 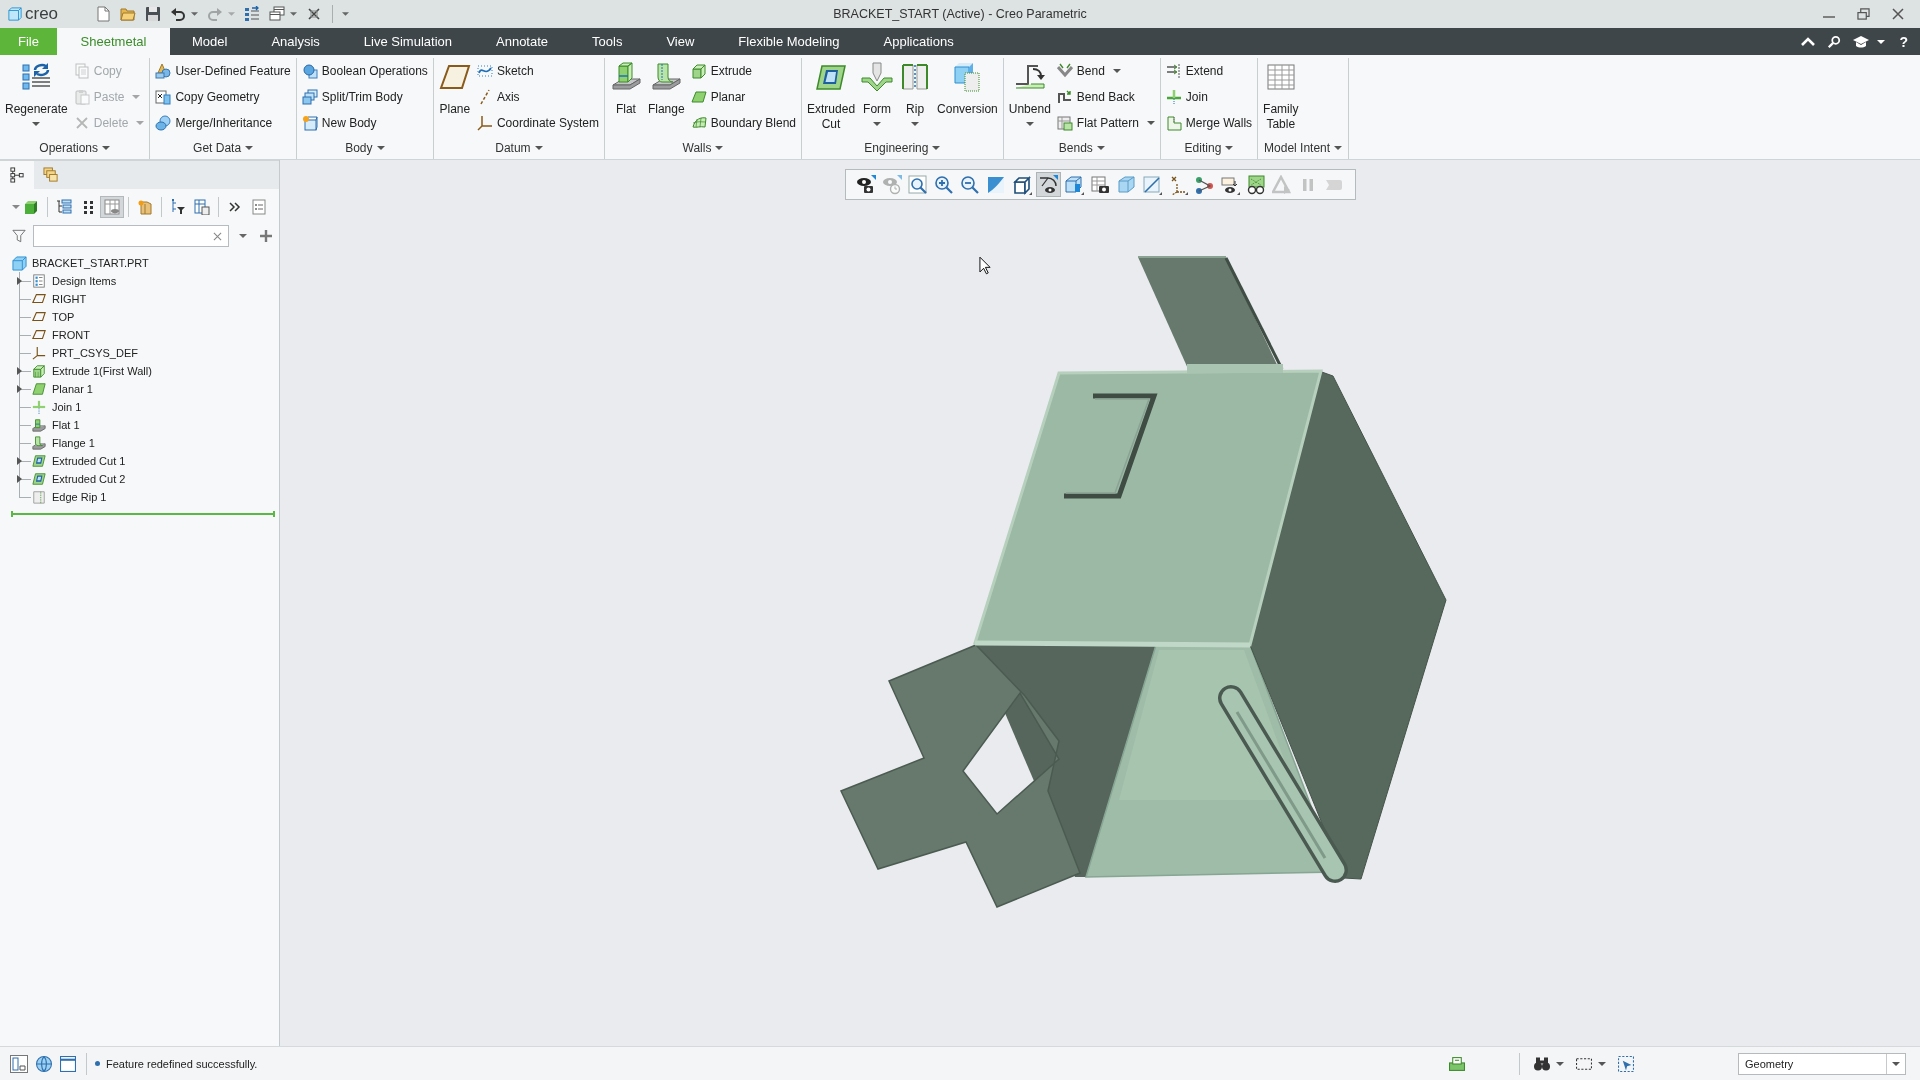 I want to click on cube-logo-icon, so click(x=15, y=14).